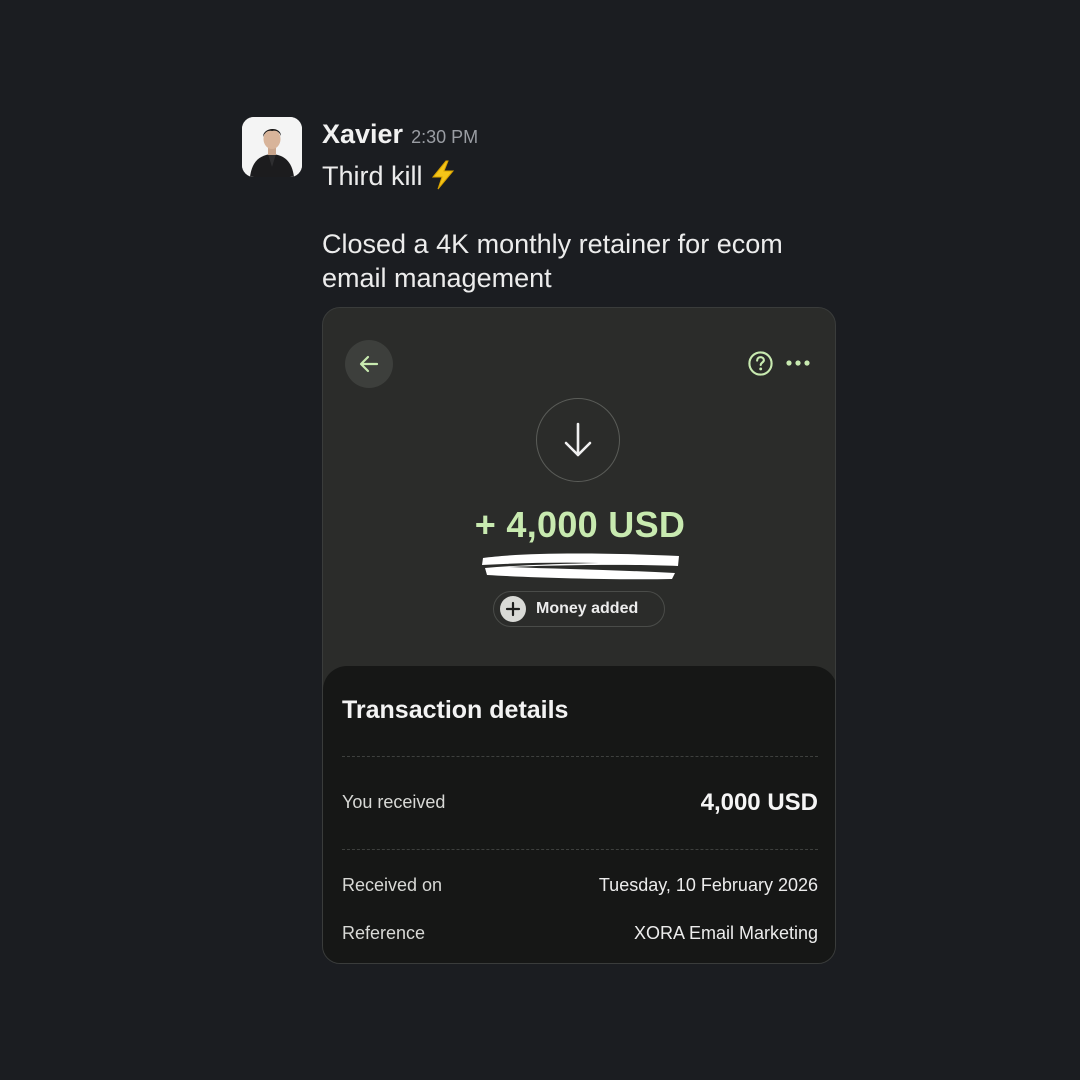  What do you see at coordinates (798, 363) in the screenshot?
I see `more-dots-icon` at bounding box center [798, 363].